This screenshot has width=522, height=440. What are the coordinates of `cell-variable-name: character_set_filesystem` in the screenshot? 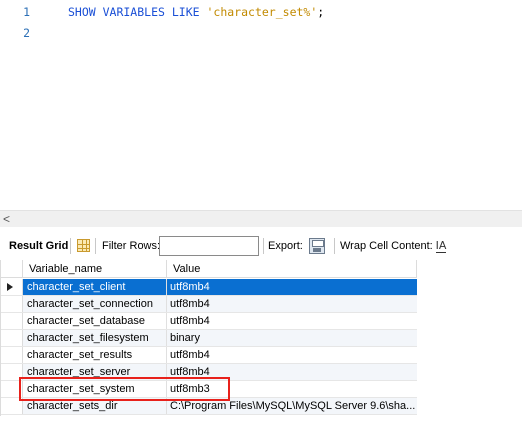 It's located at (95, 338).